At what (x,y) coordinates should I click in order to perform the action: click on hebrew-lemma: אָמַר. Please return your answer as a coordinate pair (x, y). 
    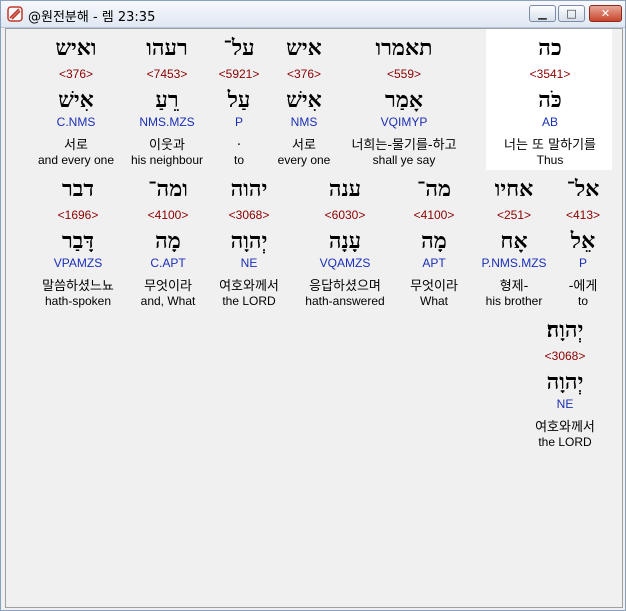
    Looking at the image, I should click on (404, 100).